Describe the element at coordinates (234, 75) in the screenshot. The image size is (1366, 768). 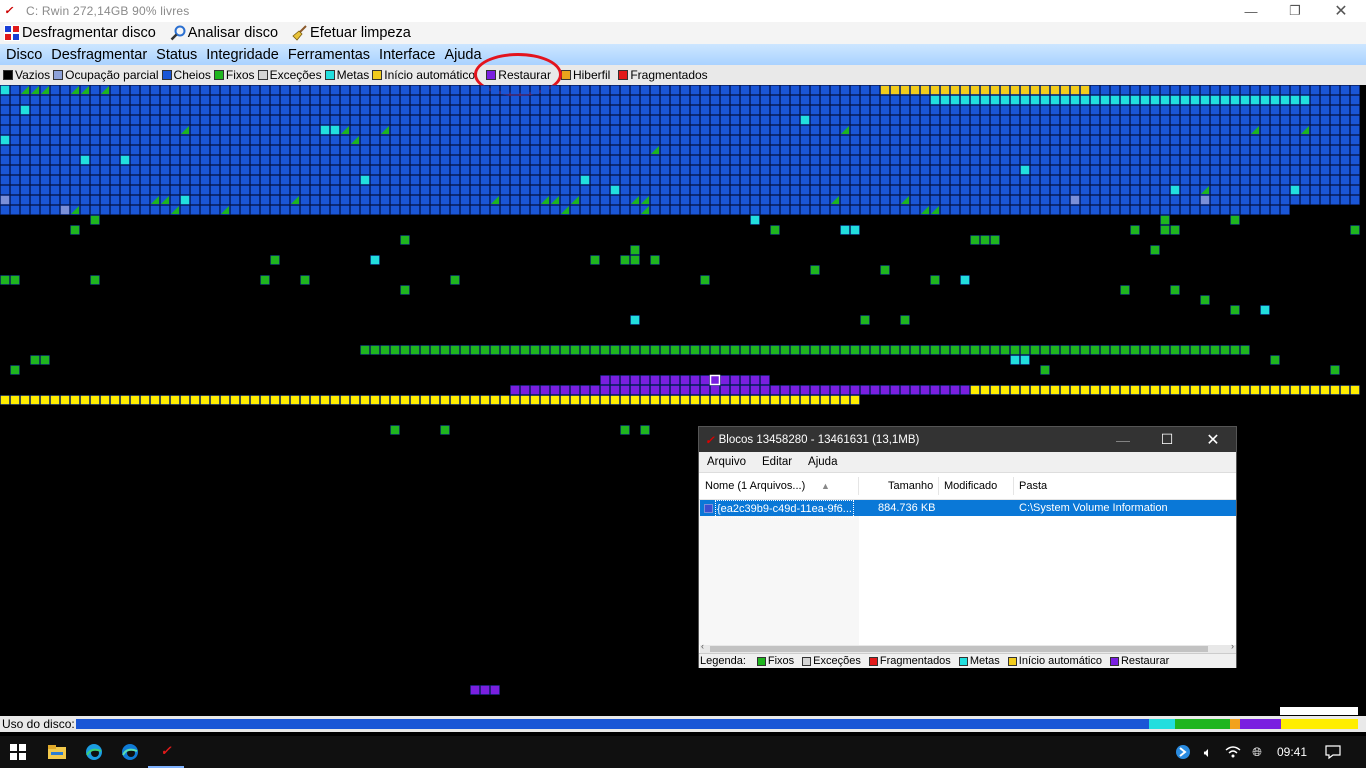
I see `legend-fixos: Fixos` at that location.